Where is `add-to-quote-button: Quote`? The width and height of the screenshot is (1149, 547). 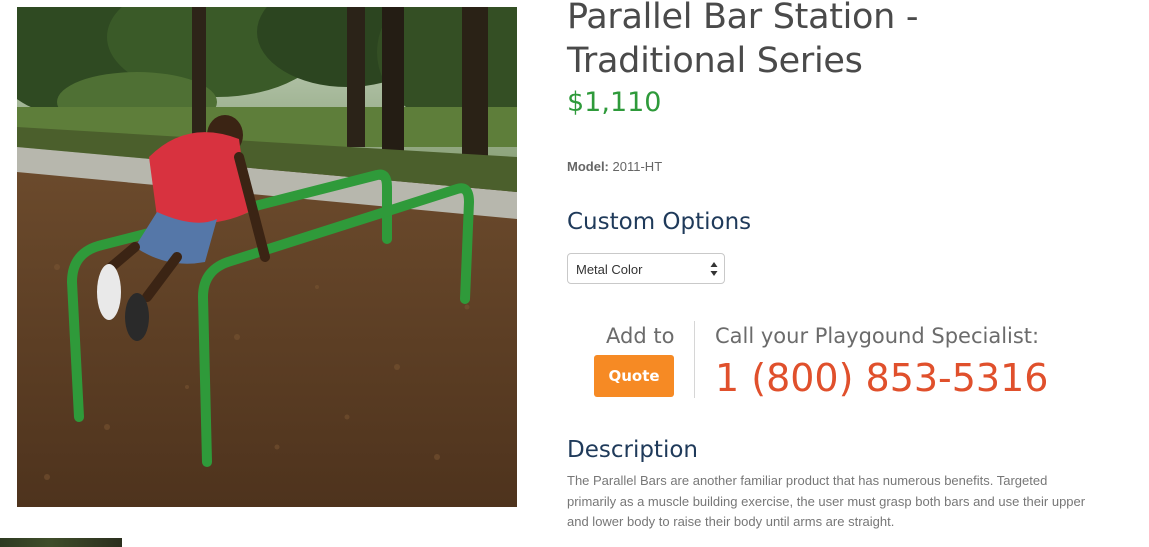 add-to-quote-button: Quote is located at coordinates (634, 376).